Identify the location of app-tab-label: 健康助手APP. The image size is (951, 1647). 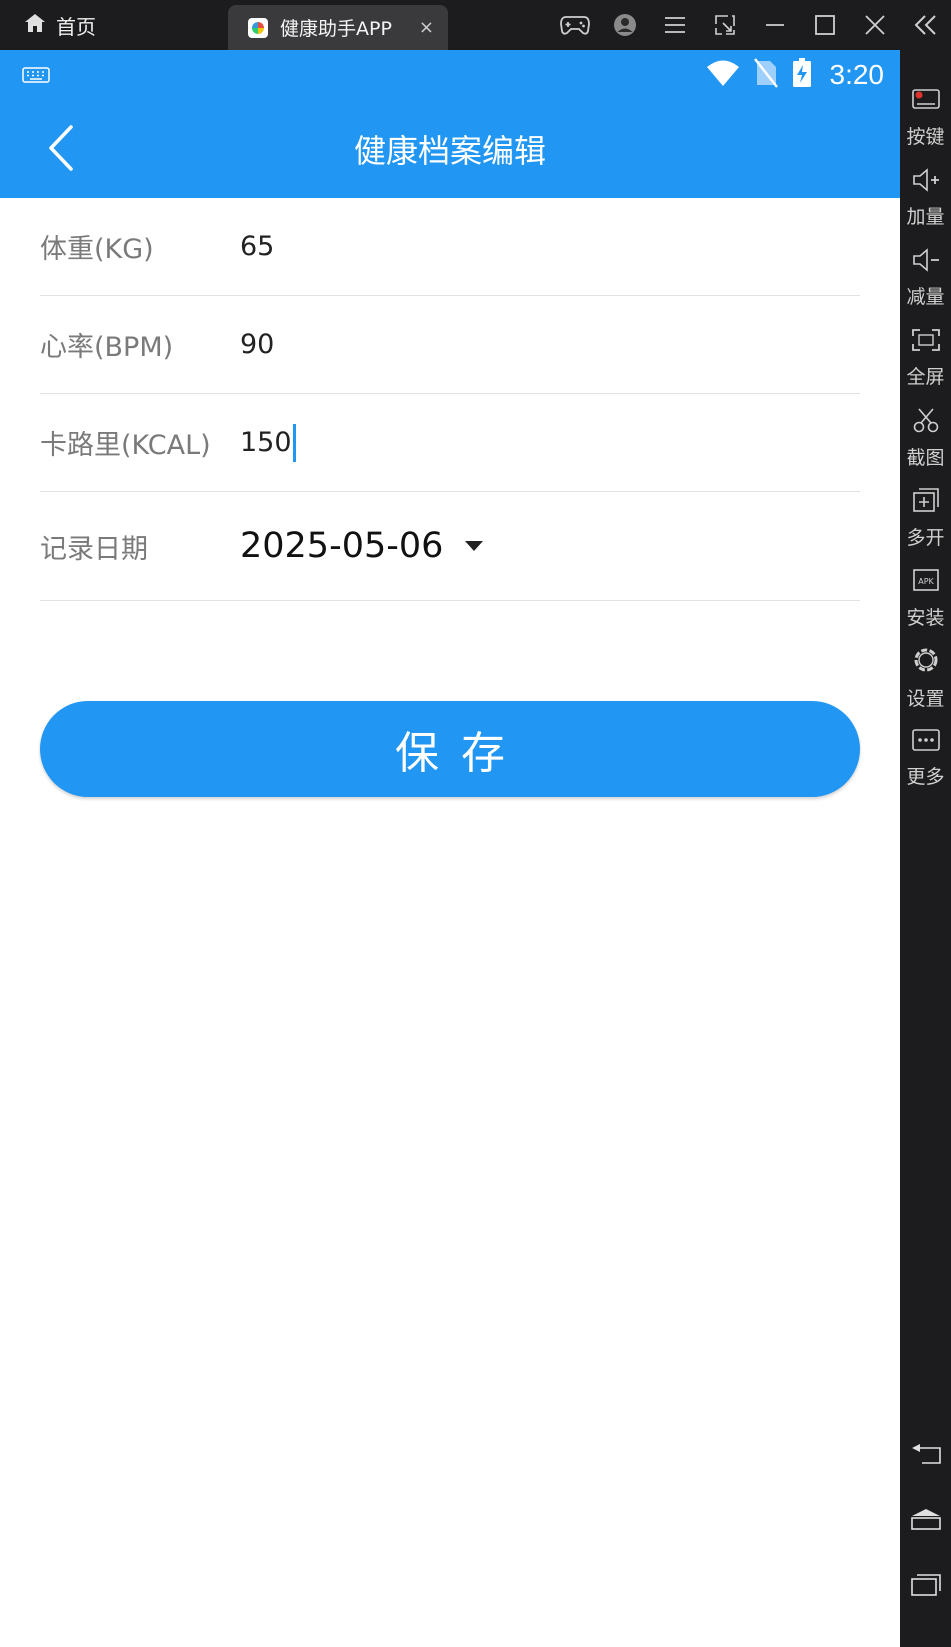
(336, 29).